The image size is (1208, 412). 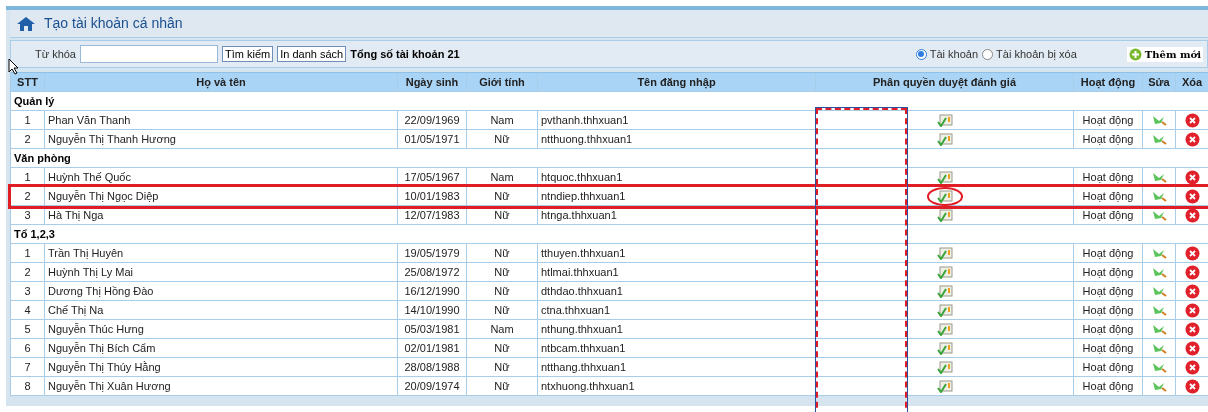 What do you see at coordinates (28, 386) in the screenshot?
I see `table-cell: 8` at bounding box center [28, 386].